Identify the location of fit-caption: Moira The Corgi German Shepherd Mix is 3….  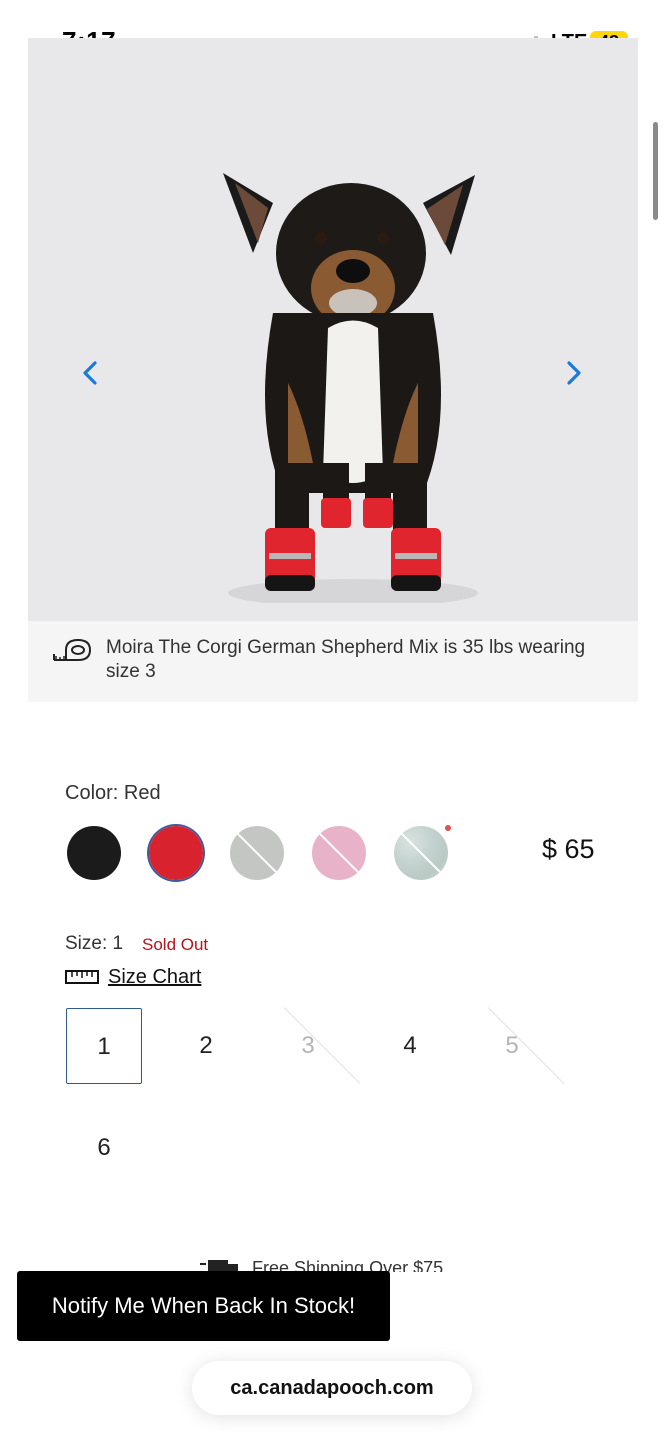
(333, 661).